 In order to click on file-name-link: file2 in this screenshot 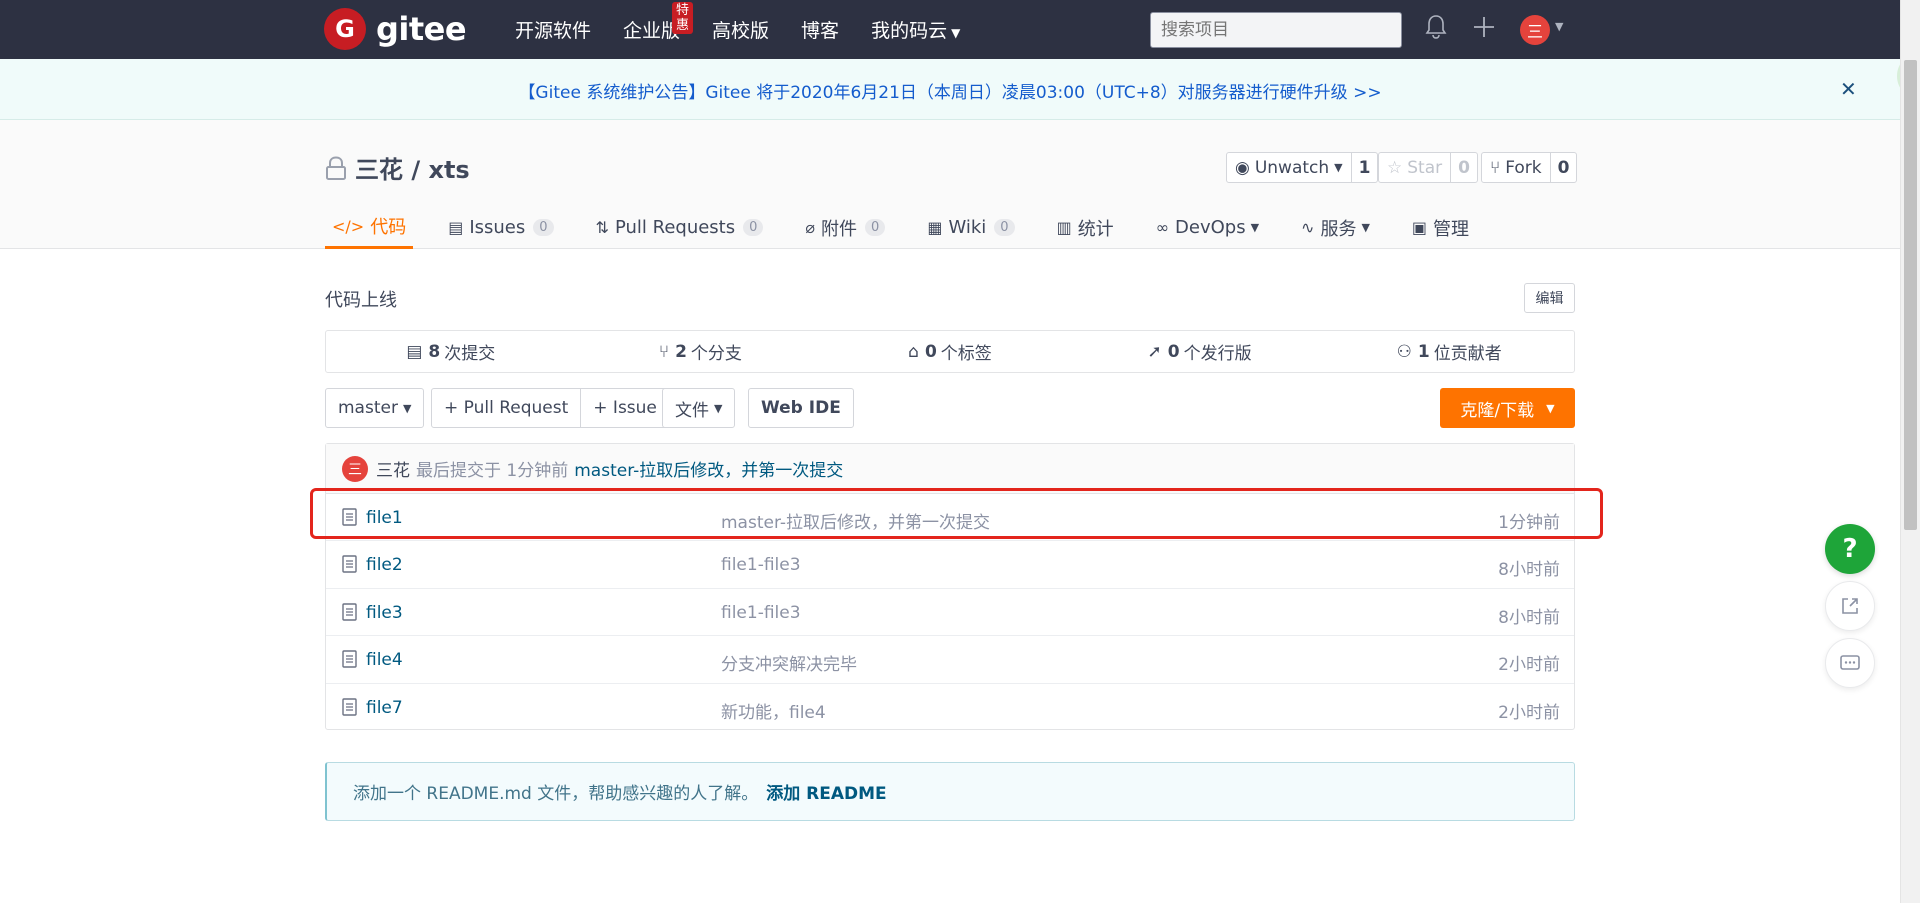, I will do `click(384, 565)`.